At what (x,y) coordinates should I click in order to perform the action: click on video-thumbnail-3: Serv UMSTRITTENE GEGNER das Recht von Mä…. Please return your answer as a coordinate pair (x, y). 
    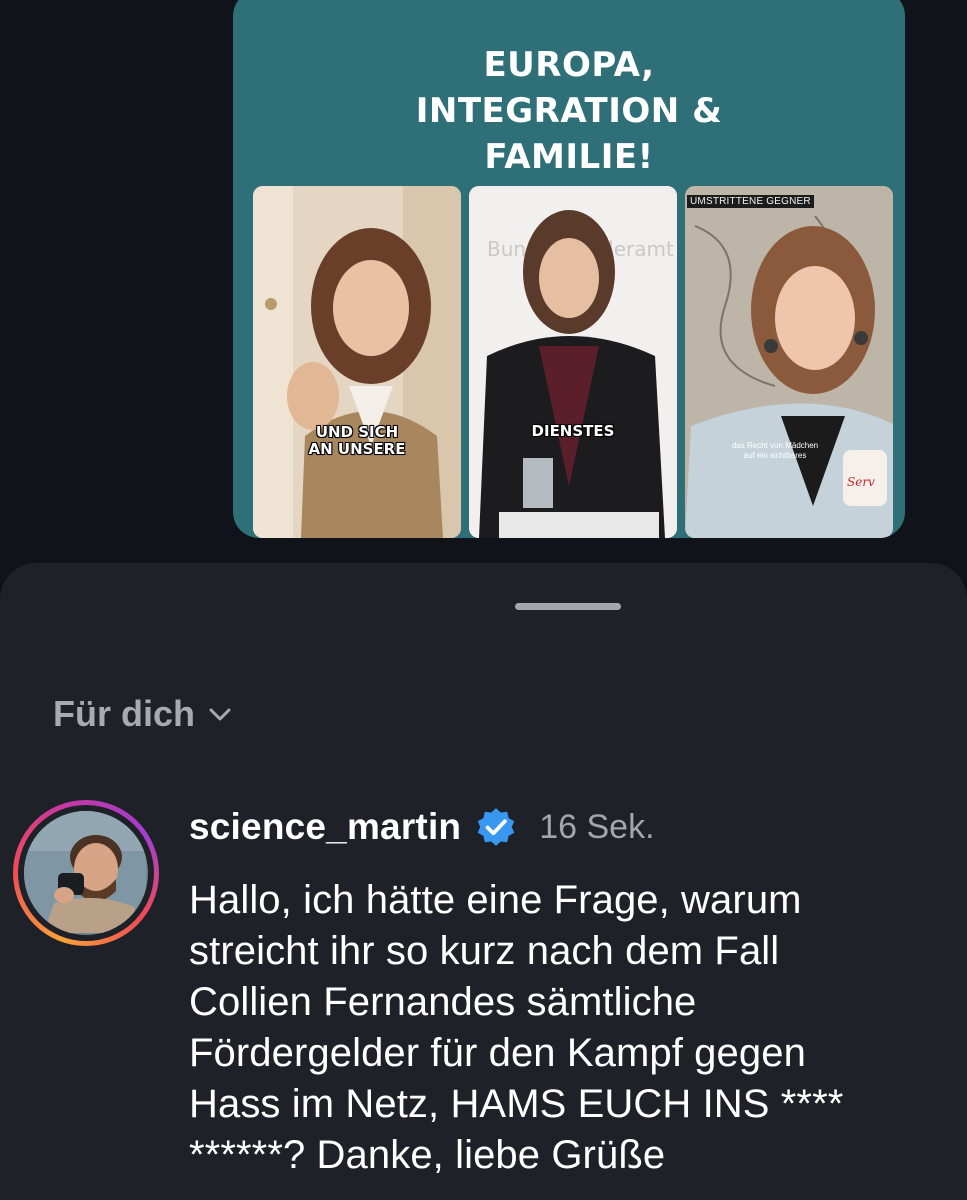
    Looking at the image, I should click on (789, 362).